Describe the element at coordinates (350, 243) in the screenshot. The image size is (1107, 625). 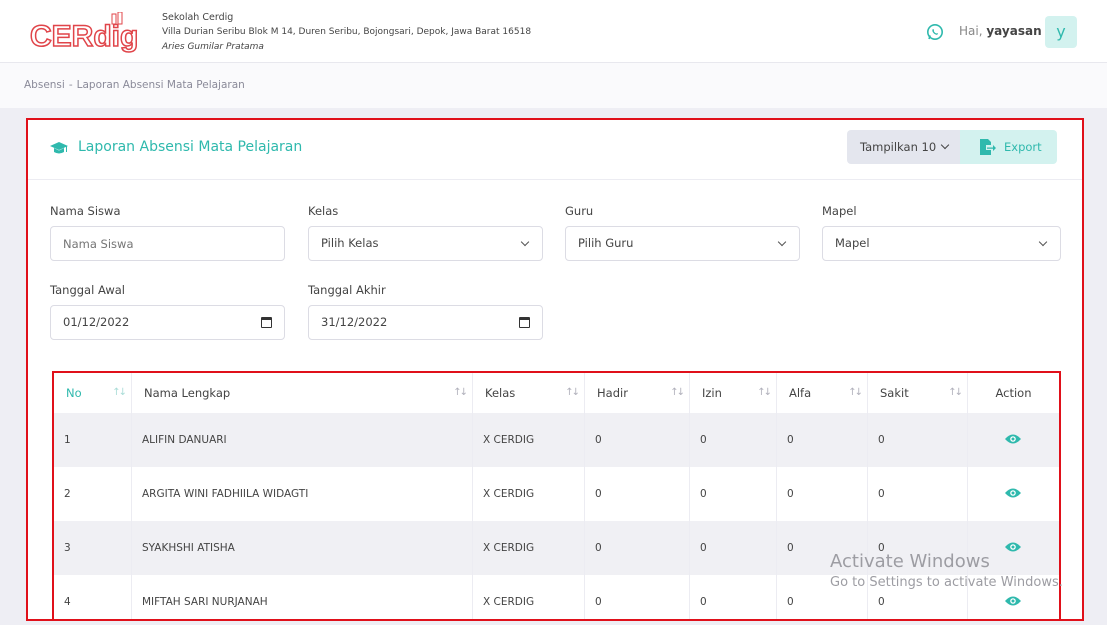
I see `kelas-value: Pilih Kelas` at that location.